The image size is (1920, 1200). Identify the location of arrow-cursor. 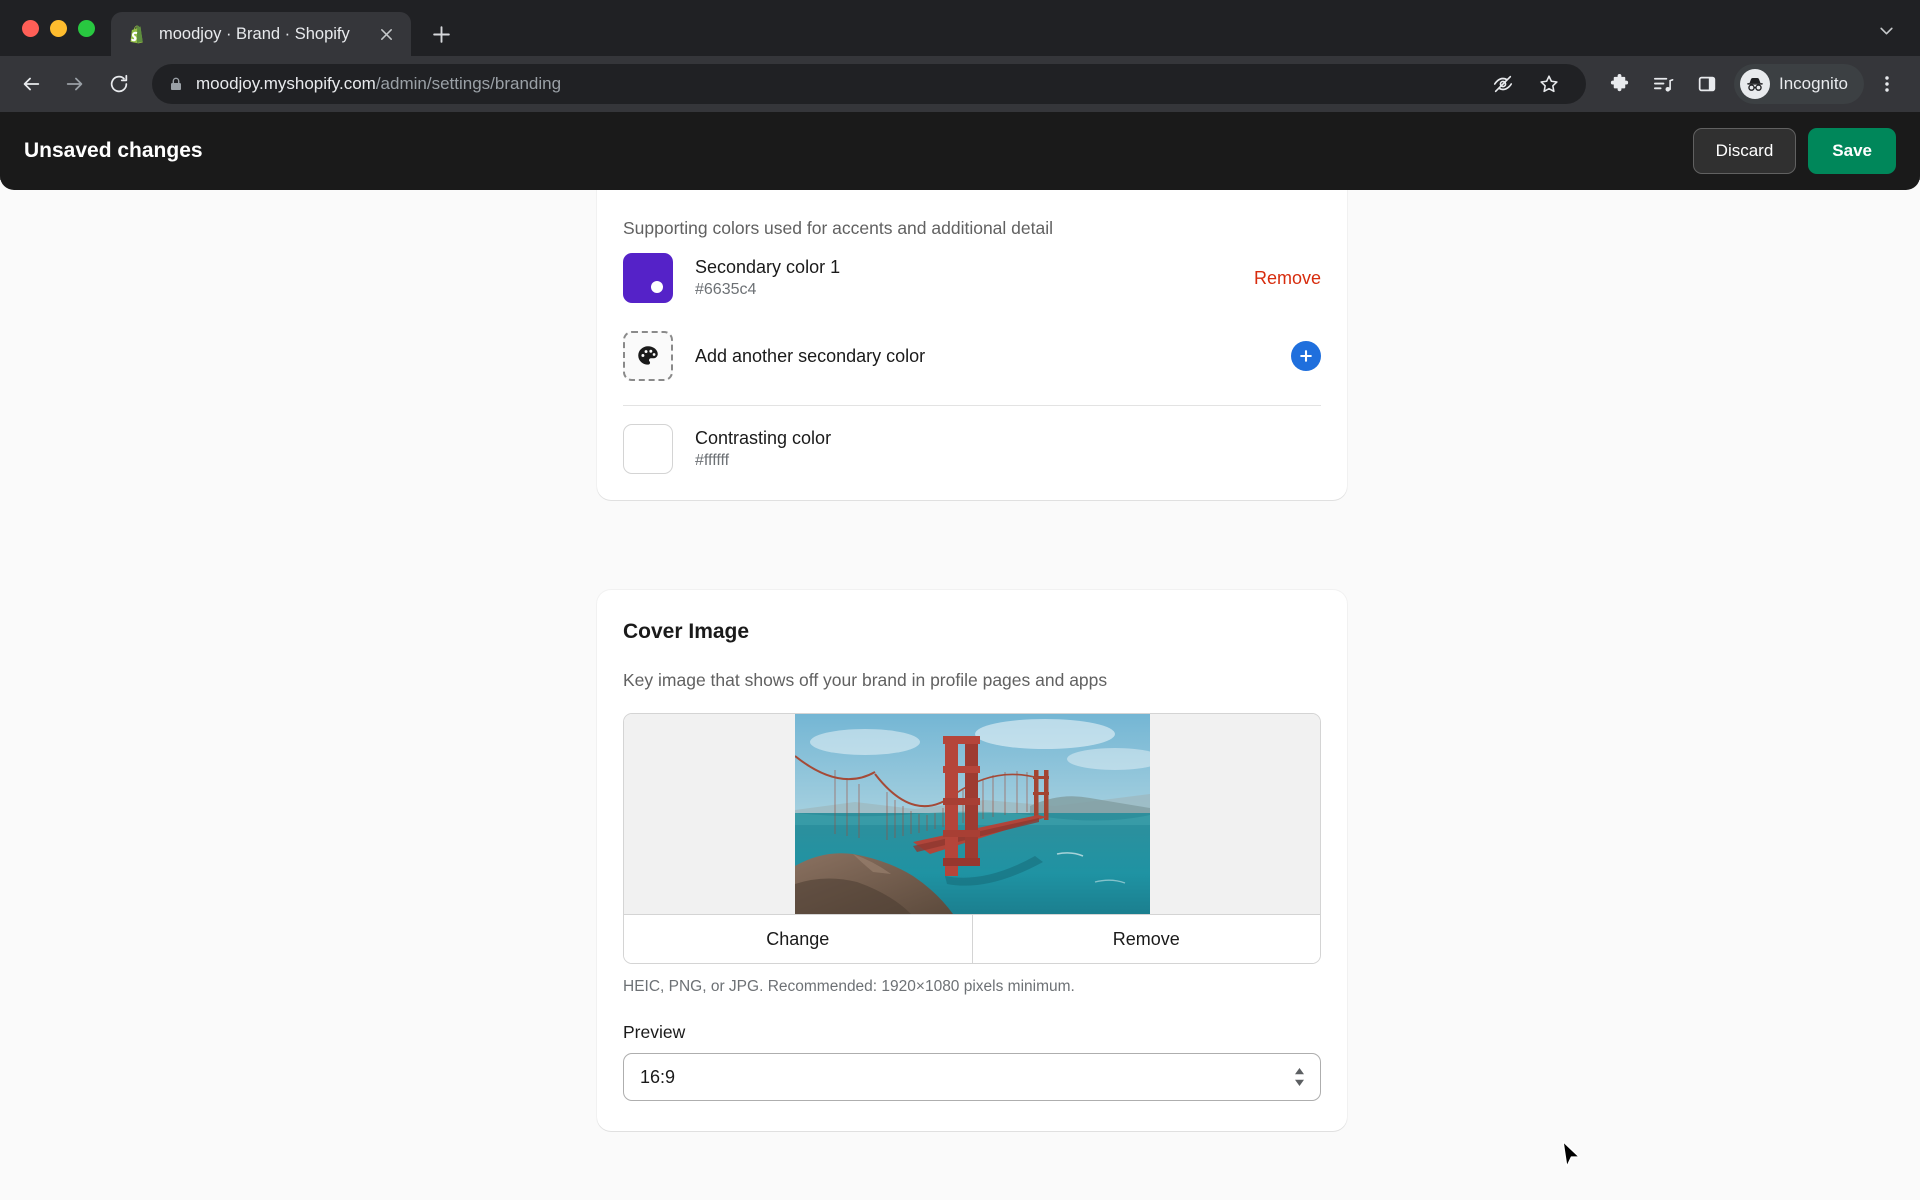
(1571, 1154).